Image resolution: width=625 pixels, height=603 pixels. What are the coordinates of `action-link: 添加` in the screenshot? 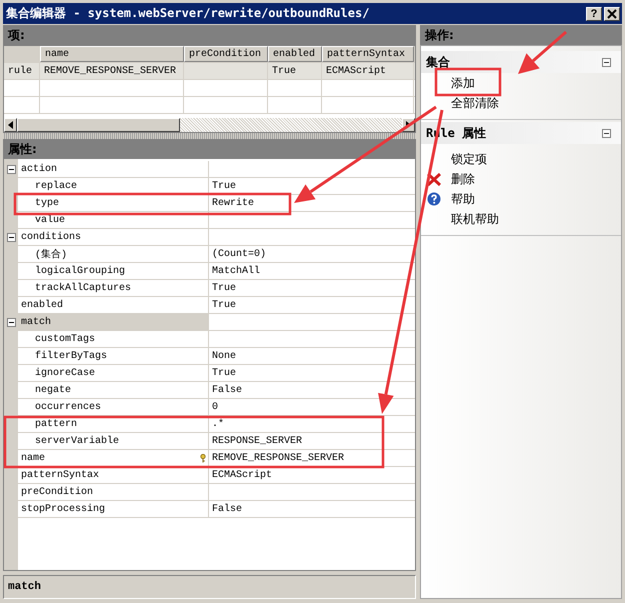 It's located at (463, 83).